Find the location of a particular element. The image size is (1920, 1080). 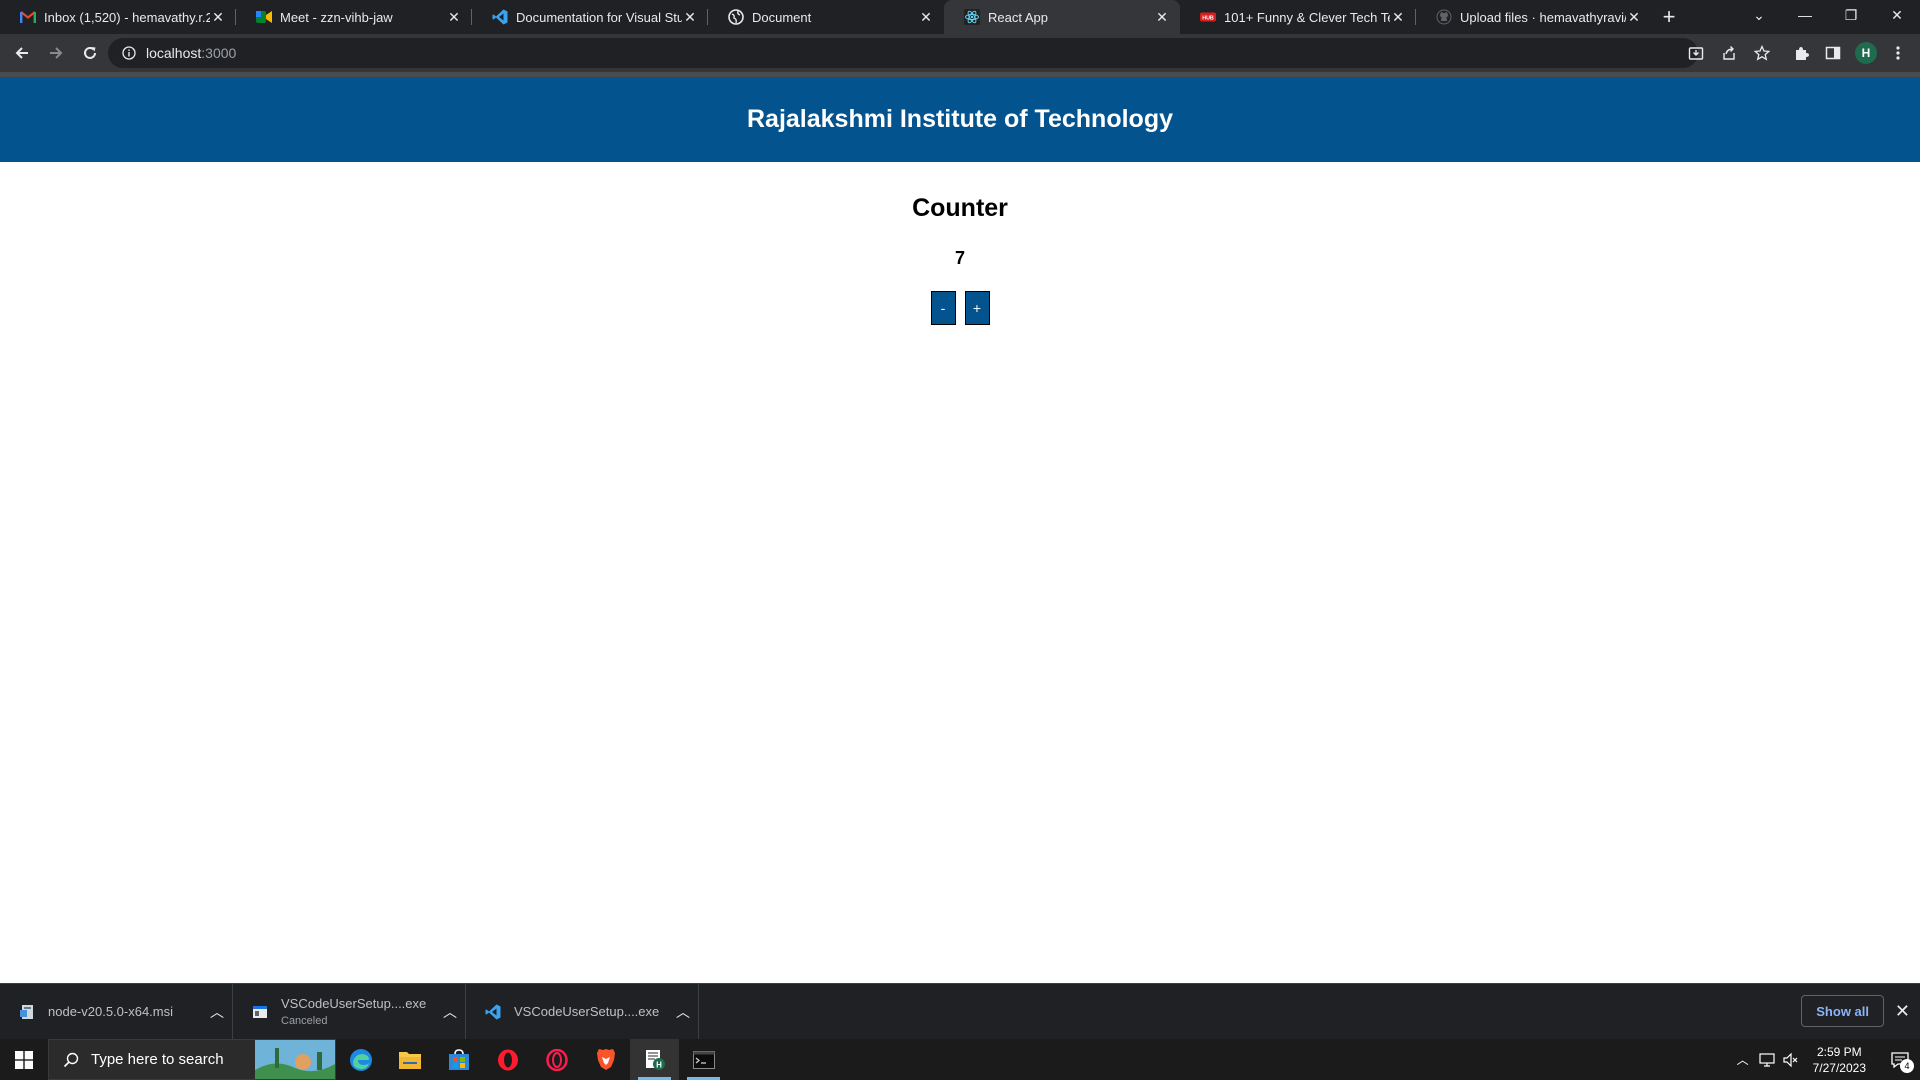

taskbar-brave is located at coordinates (605, 1059).